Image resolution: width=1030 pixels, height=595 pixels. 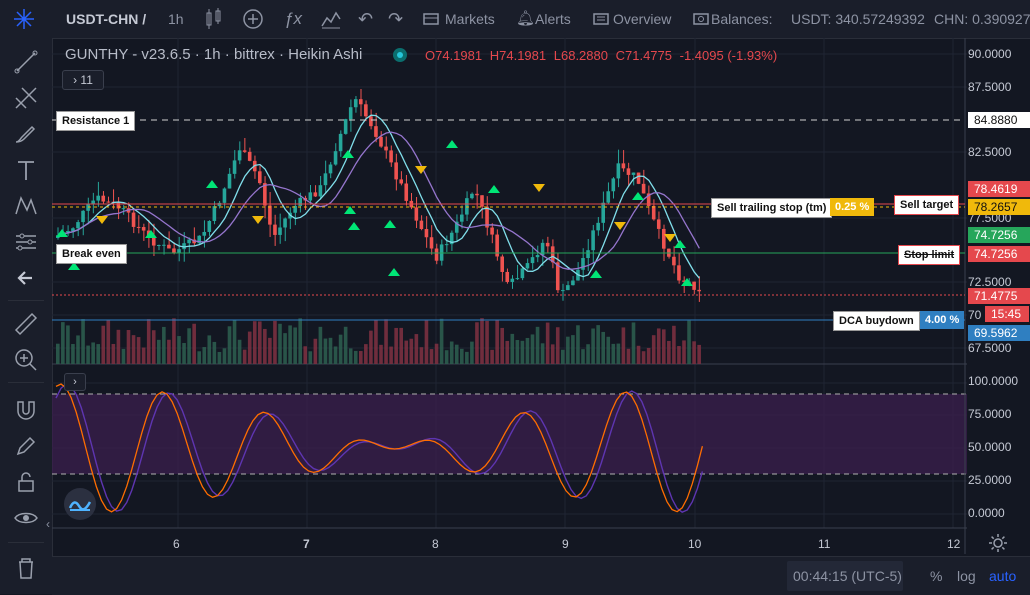 I want to click on markets-button: Markets, so click(x=470, y=19).